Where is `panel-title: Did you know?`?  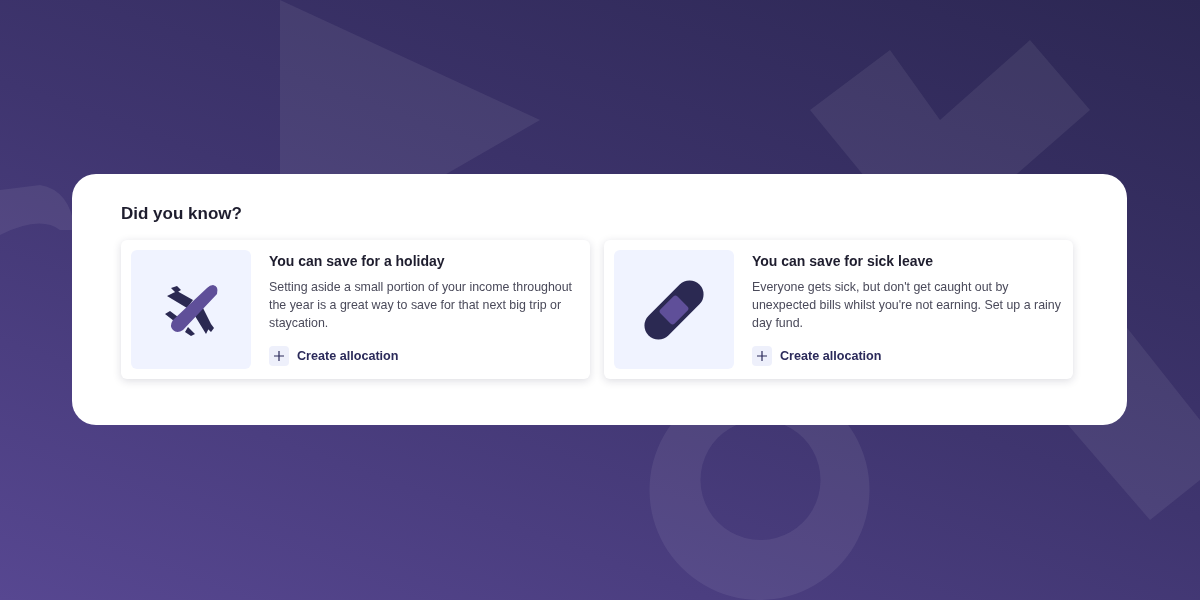 panel-title: Did you know? is located at coordinates (182, 214).